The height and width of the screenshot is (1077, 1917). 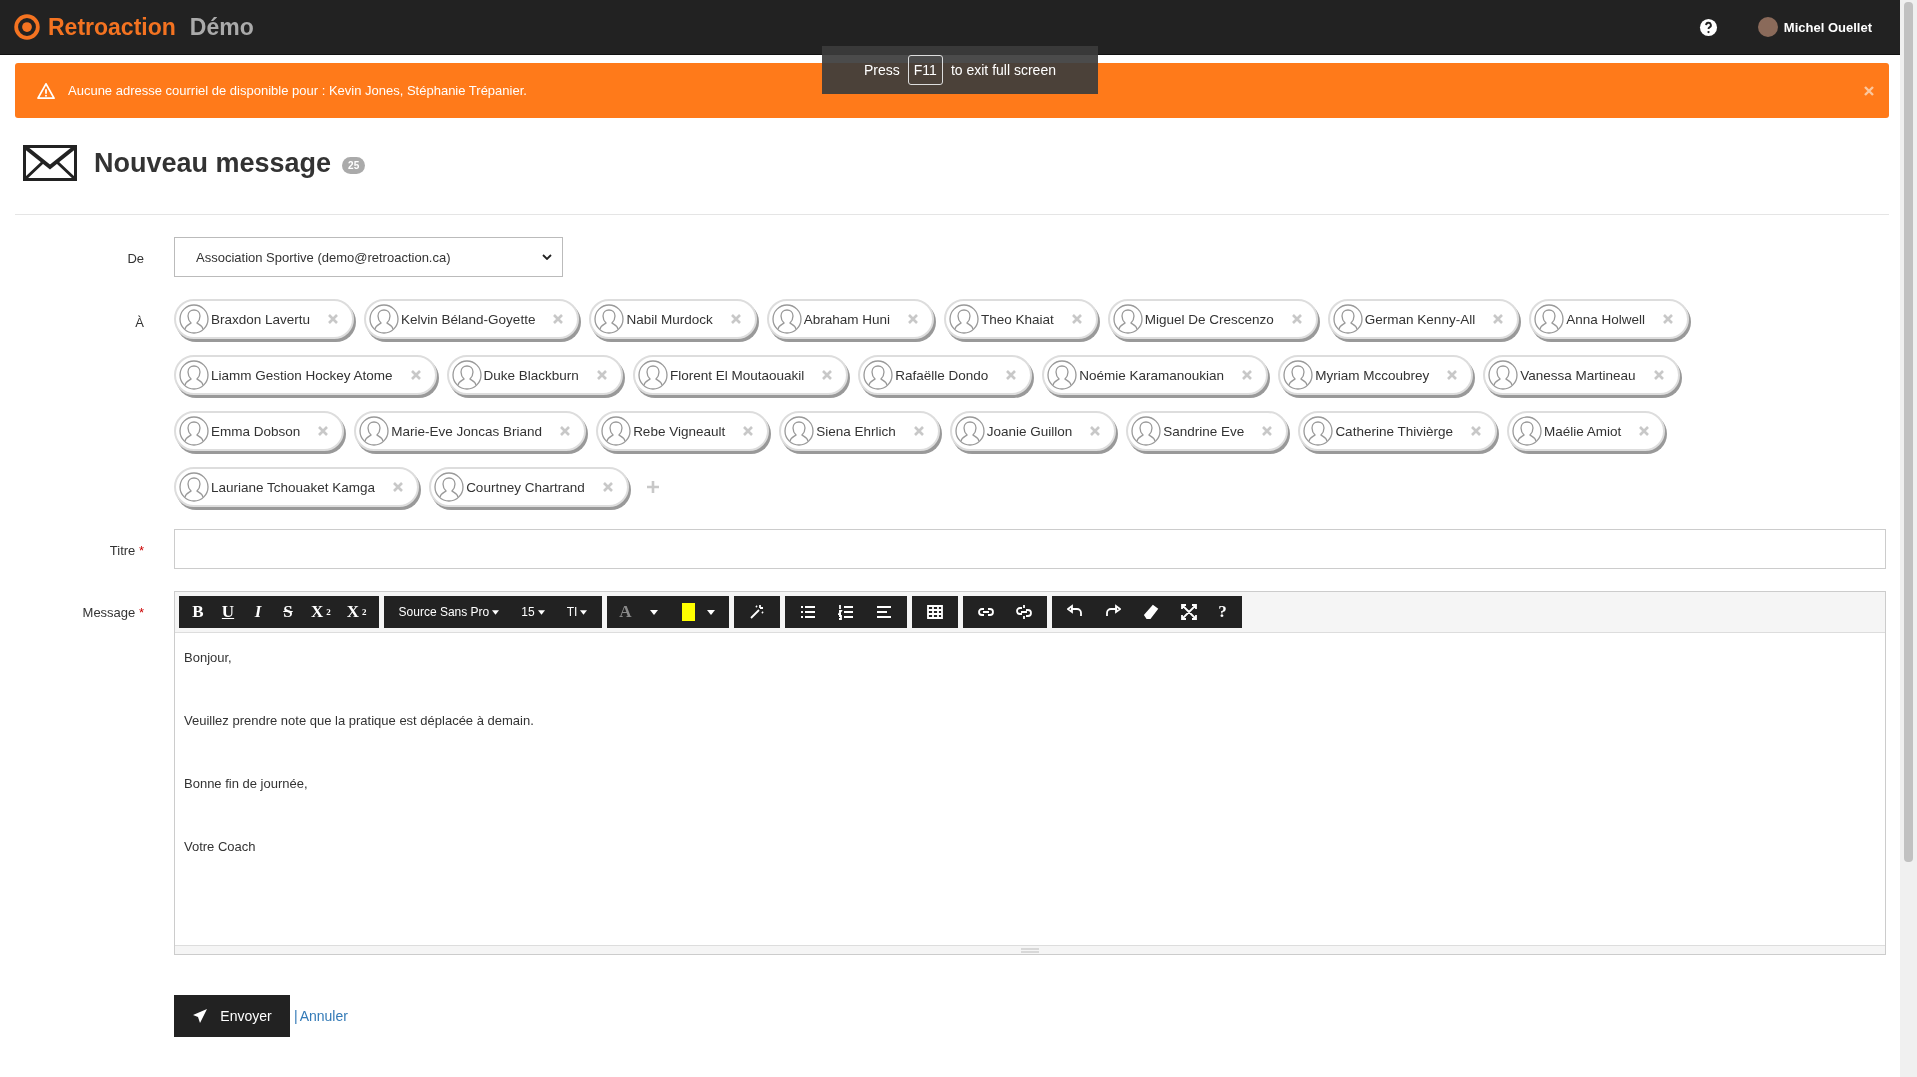 What do you see at coordinates (297, 487) in the screenshot?
I see `recipient-chip: Lauriane Tchouaket Kamga` at bounding box center [297, 487].